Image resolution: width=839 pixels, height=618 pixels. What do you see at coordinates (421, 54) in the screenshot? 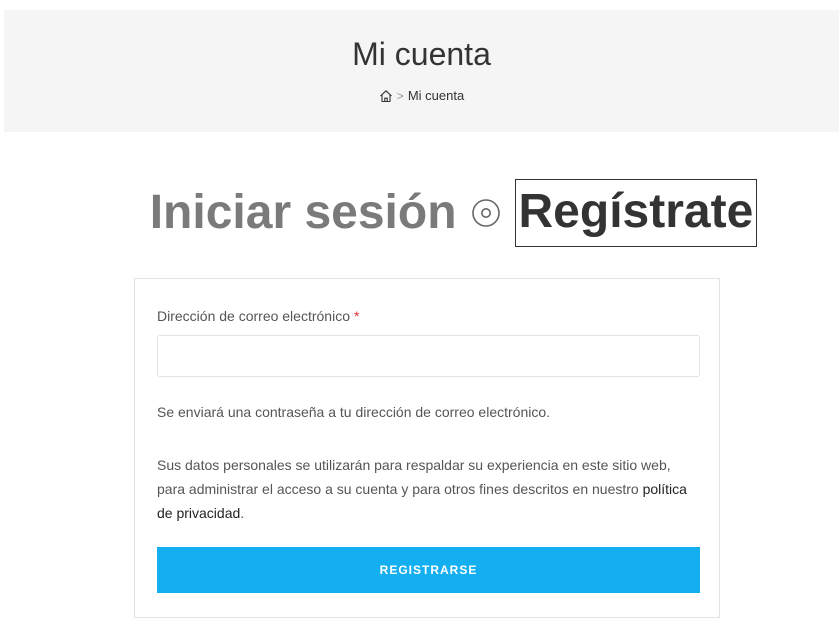
I see `page-title: Mi cuenta` at bounding box center [421, 54].